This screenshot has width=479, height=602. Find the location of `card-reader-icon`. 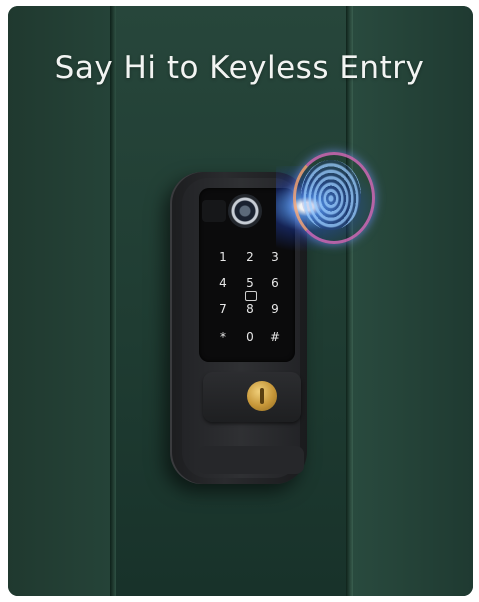

card-reader-icon is located at coordinates (251, 296).